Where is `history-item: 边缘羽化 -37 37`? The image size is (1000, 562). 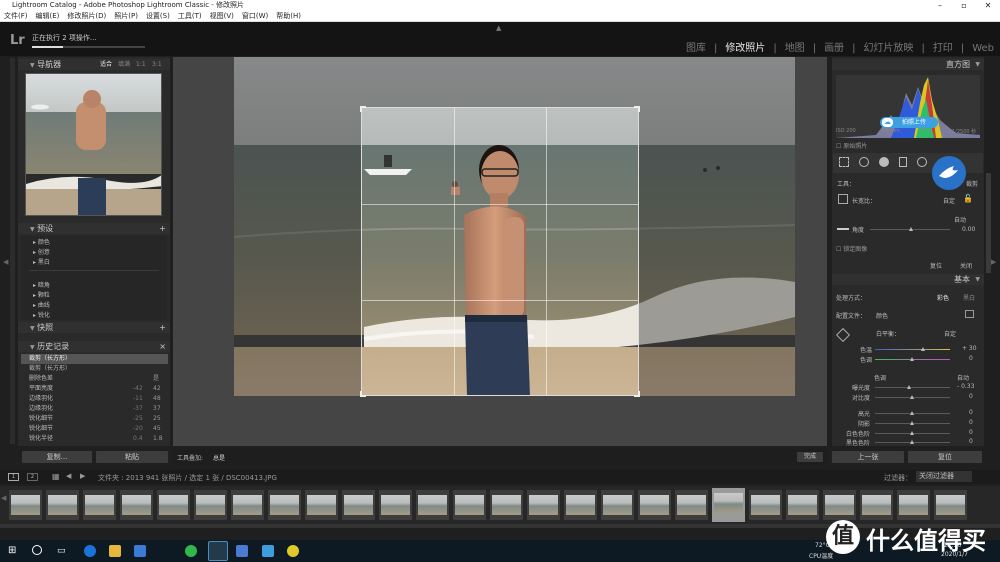 history-item: 边缘羽化 -37 37 is located at coordinates (94, 409).